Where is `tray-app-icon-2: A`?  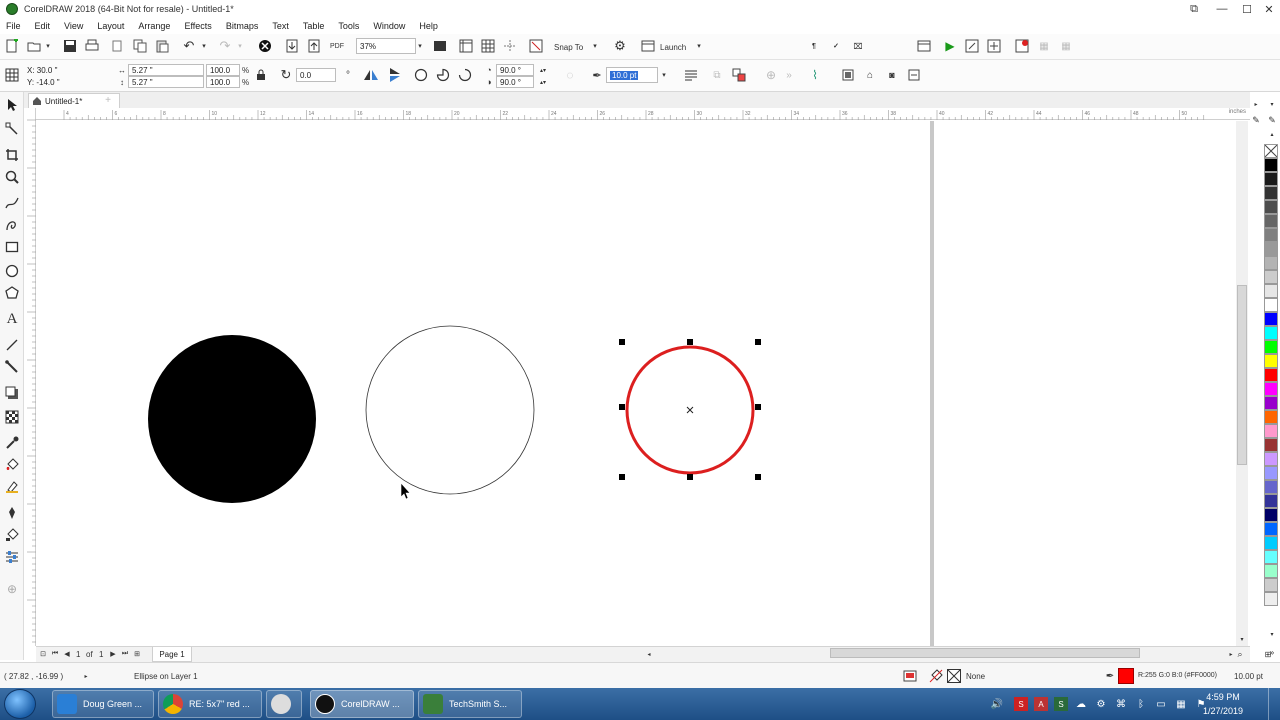
tray-app-icon-2: A is located at coordinates (1041, 704).